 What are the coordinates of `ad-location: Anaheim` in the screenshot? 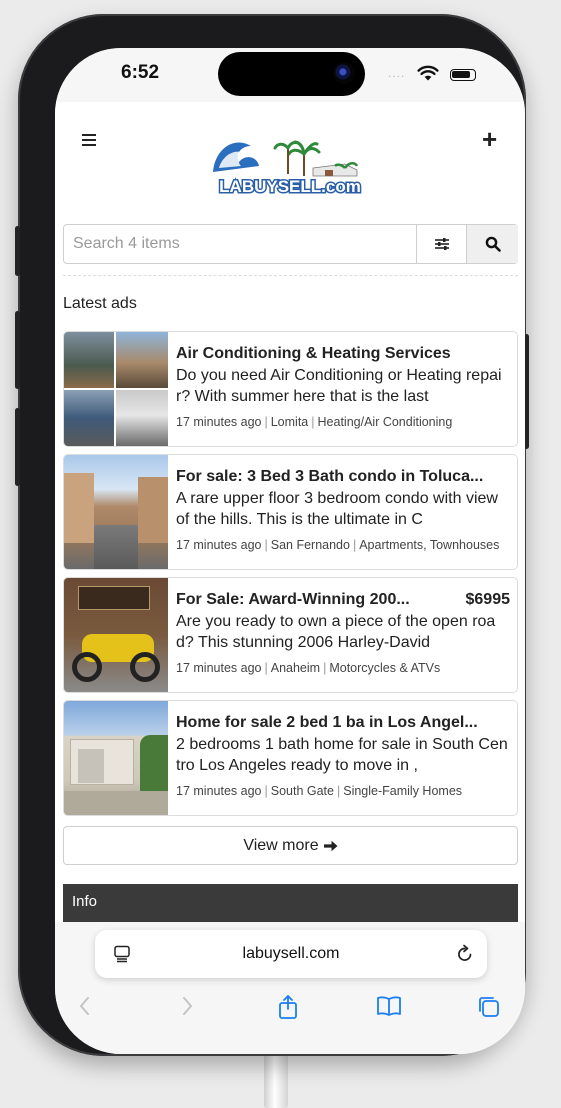 It's located at (295, 668).